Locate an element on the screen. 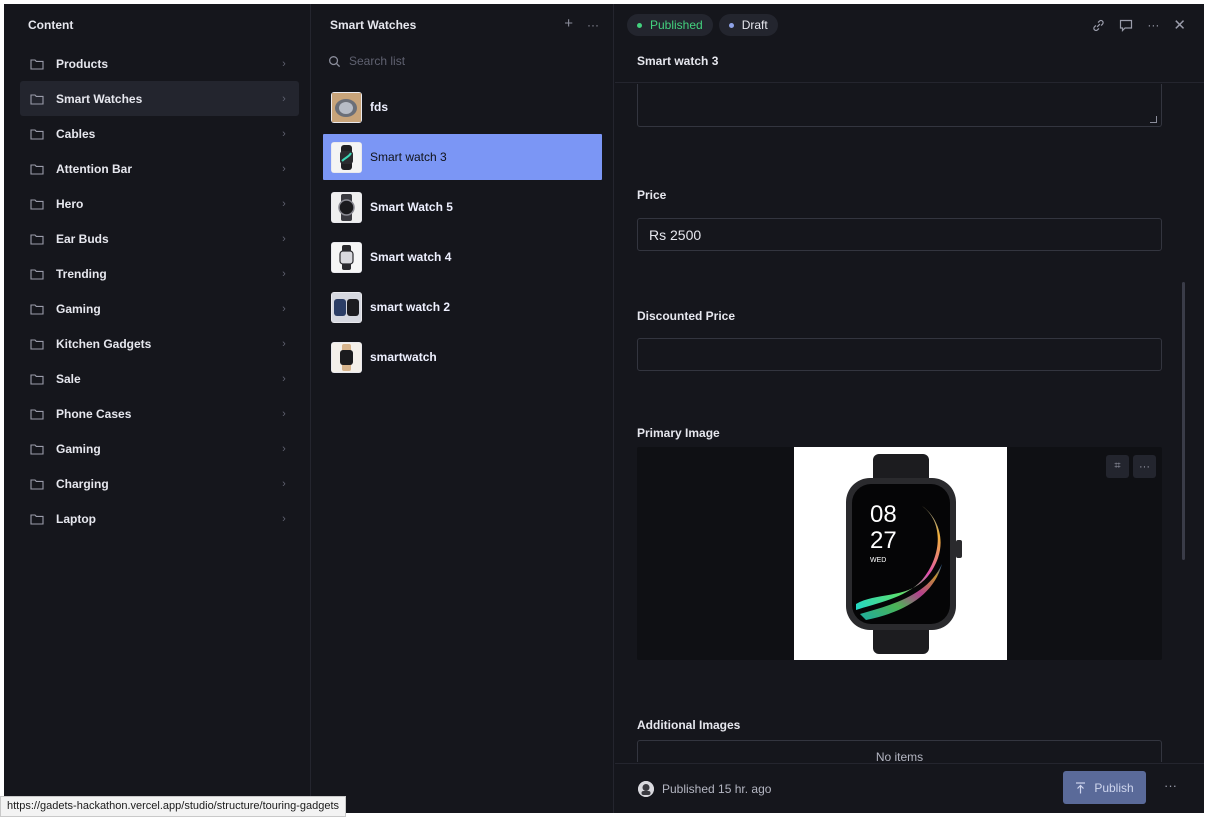 The height and width of the screenshot is (817, 1208). published-version-pill: Published is located at coordinates (670, 25).